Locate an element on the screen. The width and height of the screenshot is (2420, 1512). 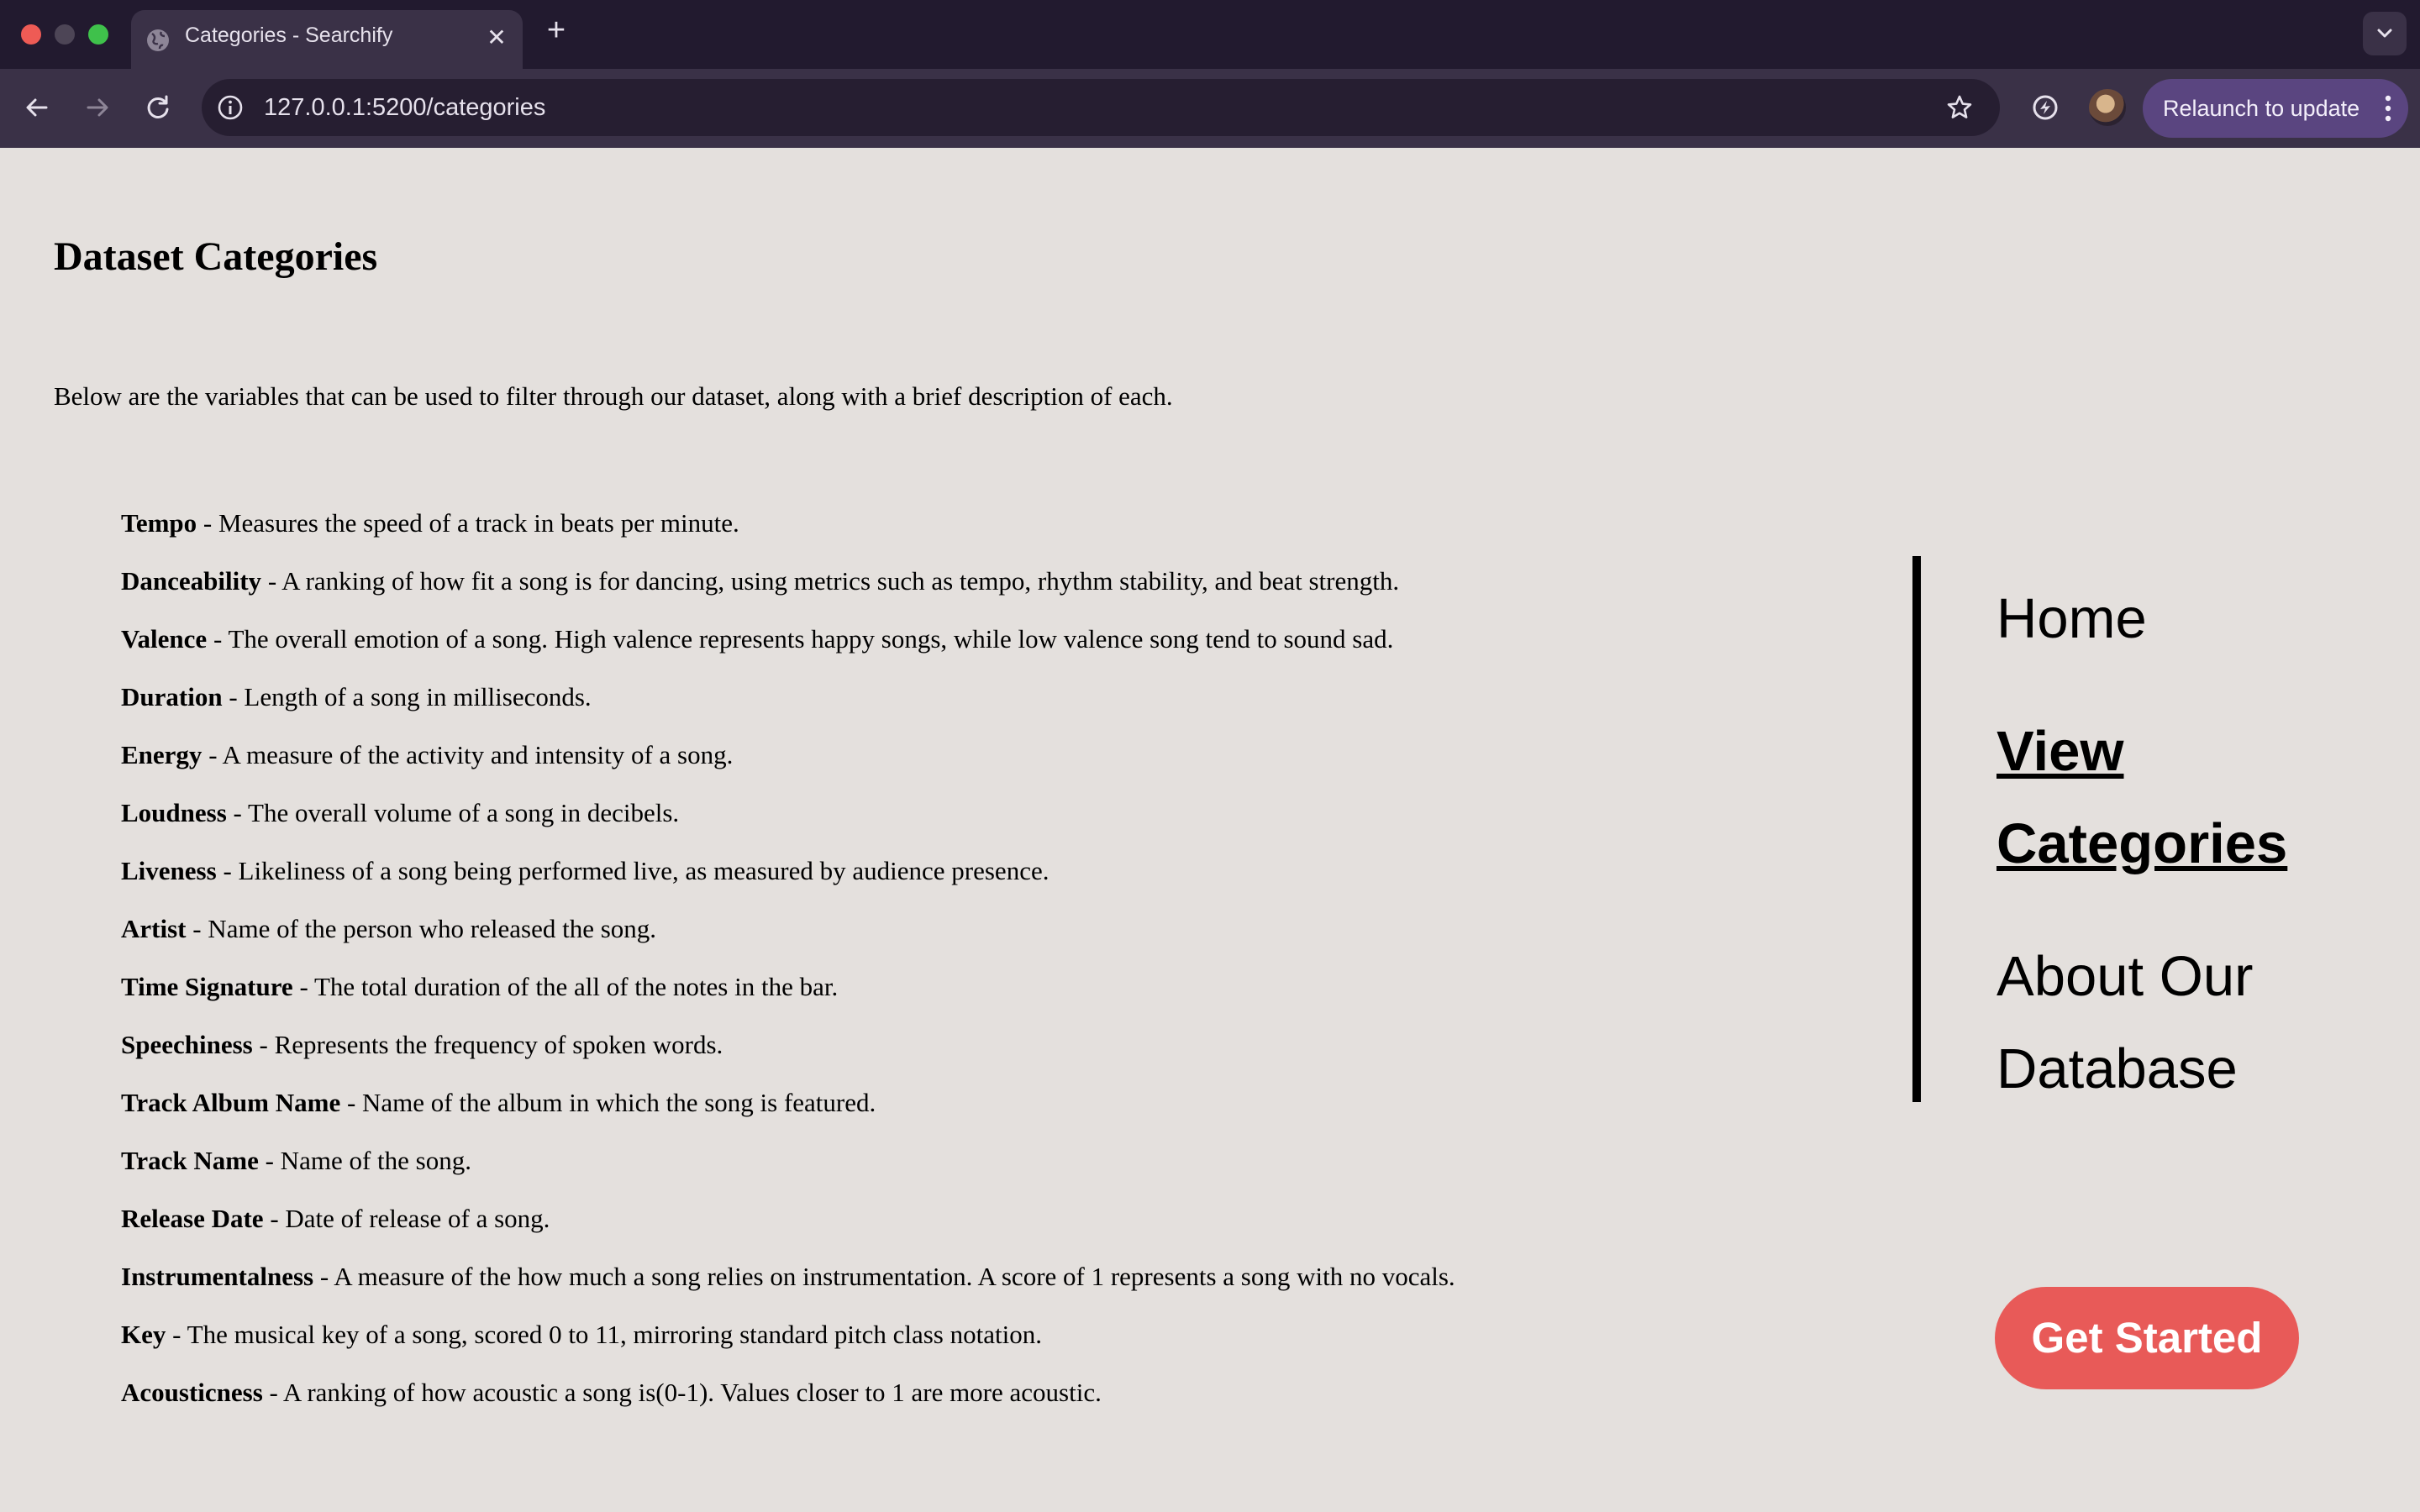
category-name: Acousticness is located at coordinates (192, 1392).